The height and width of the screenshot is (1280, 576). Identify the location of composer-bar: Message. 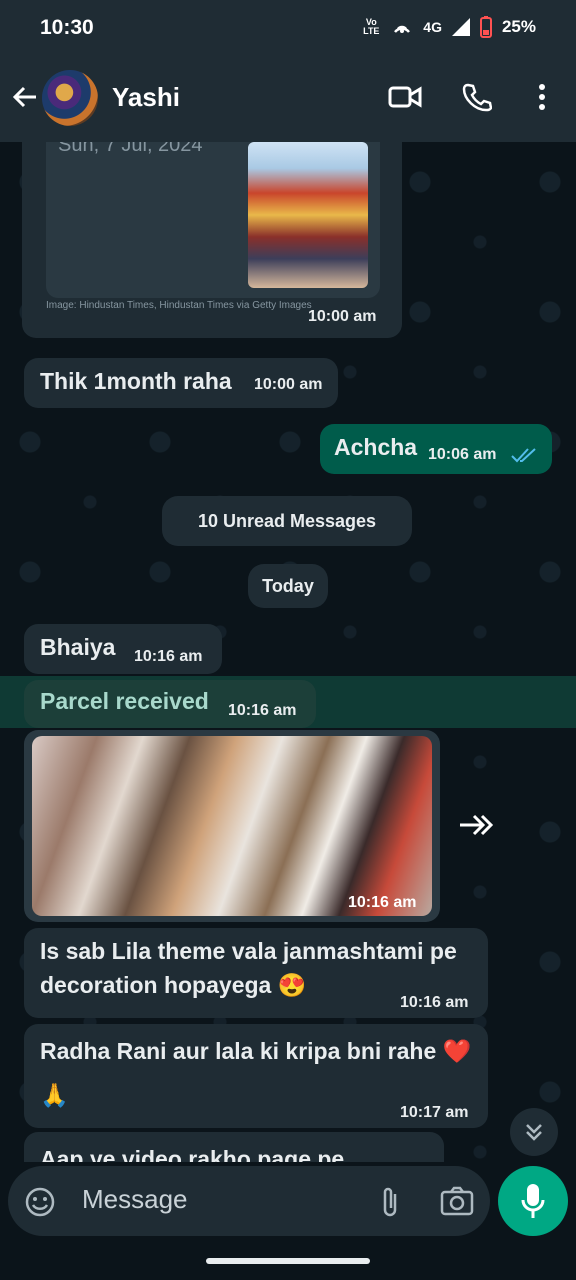
(288, 1221).